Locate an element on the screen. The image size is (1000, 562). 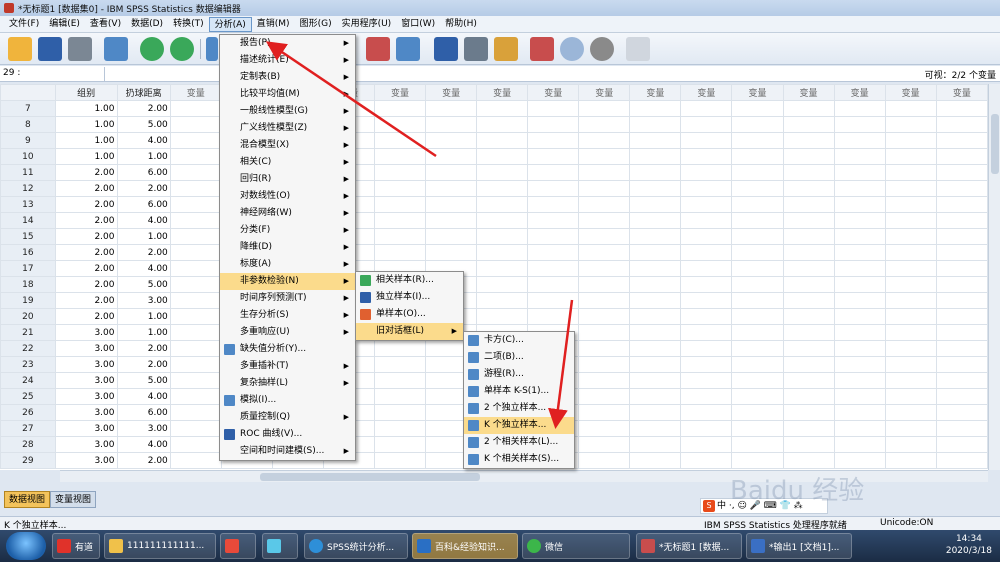
data-cell: 3.00 is located at coordinates (86, 396).